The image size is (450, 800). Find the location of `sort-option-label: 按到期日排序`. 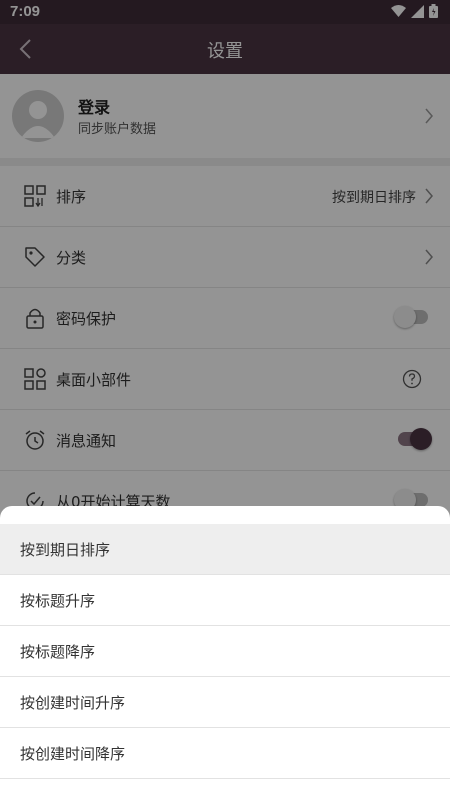

sort-option-label: 按到期日排序 is located at coordinates (65, 550).